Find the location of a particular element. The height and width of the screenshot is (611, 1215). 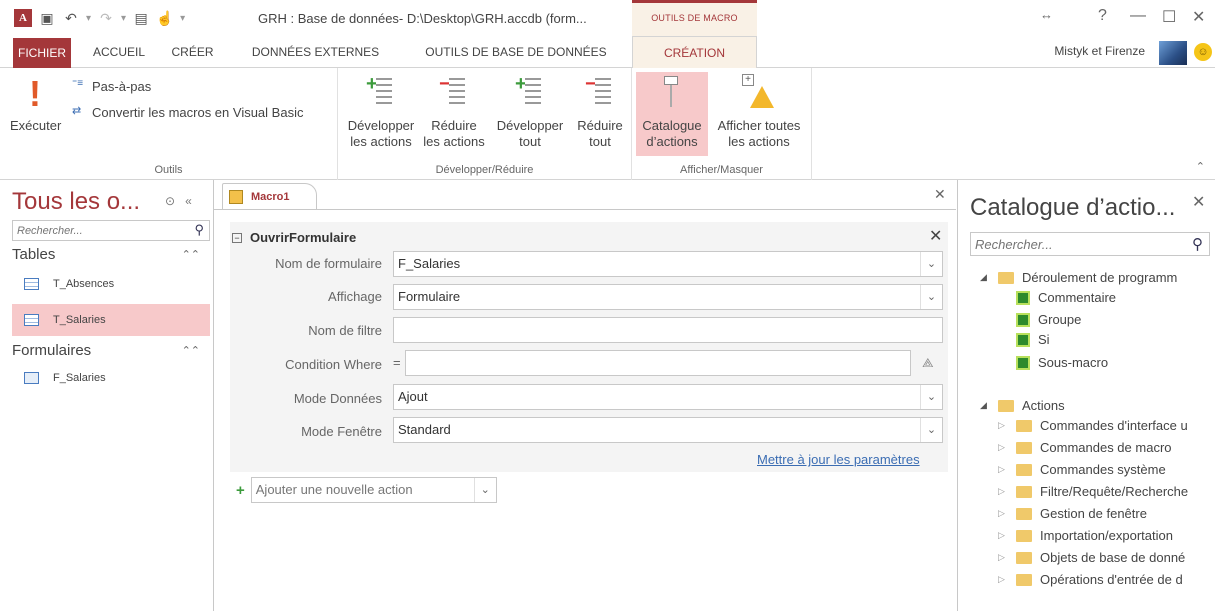

tree-node-window-management: ▷ Gestion de fenêtre is located at coordinates (1072, 513).